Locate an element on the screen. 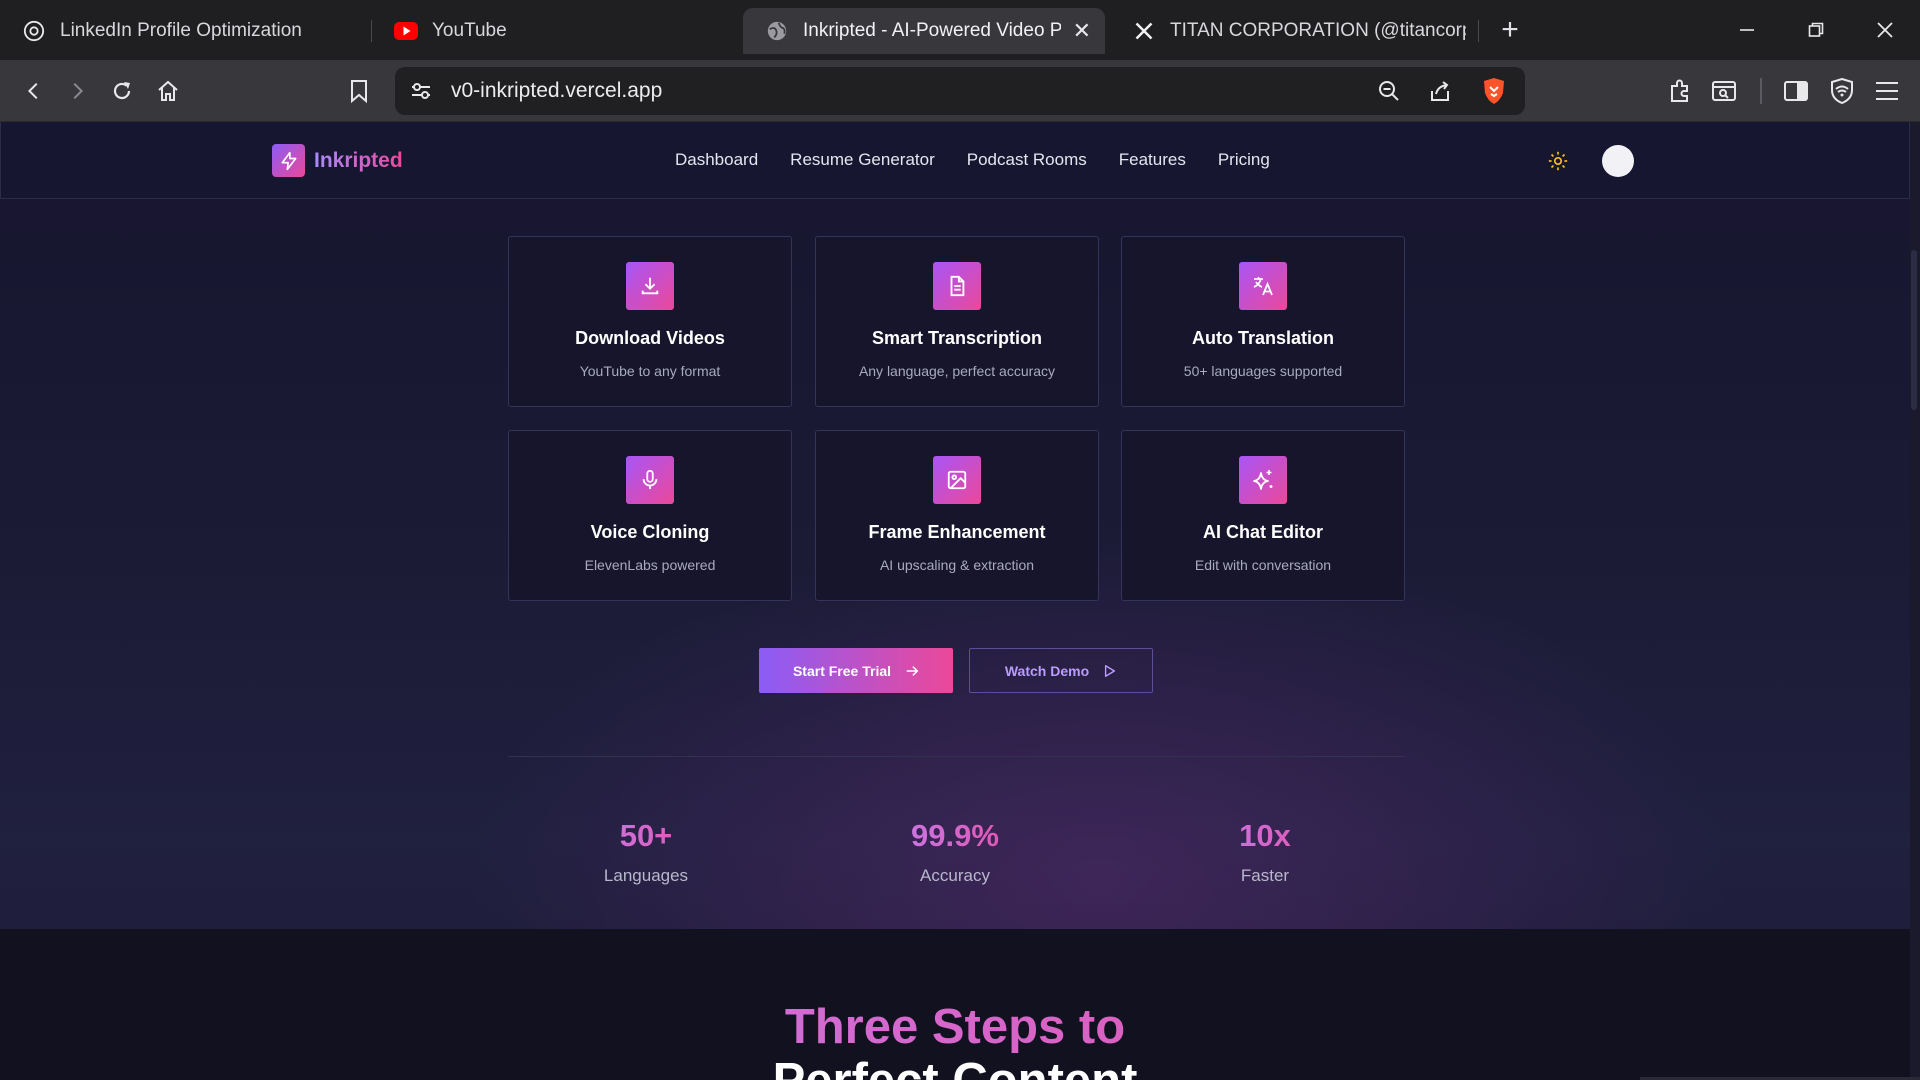  avatar is located at coordinates (1618, 161).